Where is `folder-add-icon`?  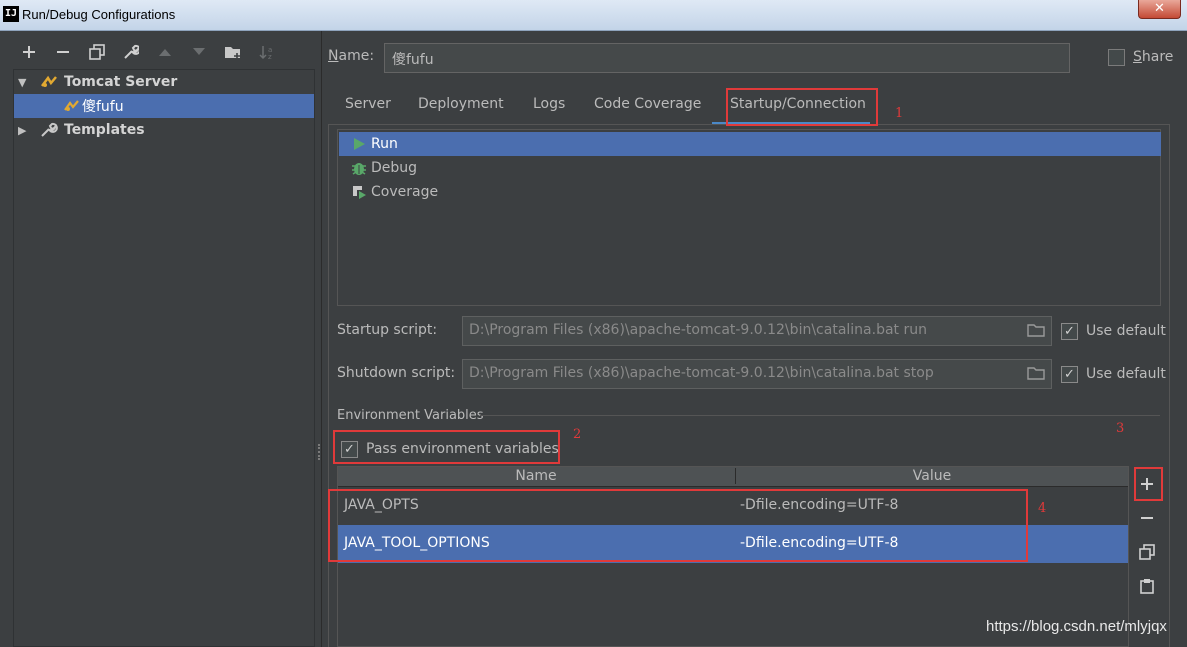 folder-add-icon is located at coordinates (232, 53).